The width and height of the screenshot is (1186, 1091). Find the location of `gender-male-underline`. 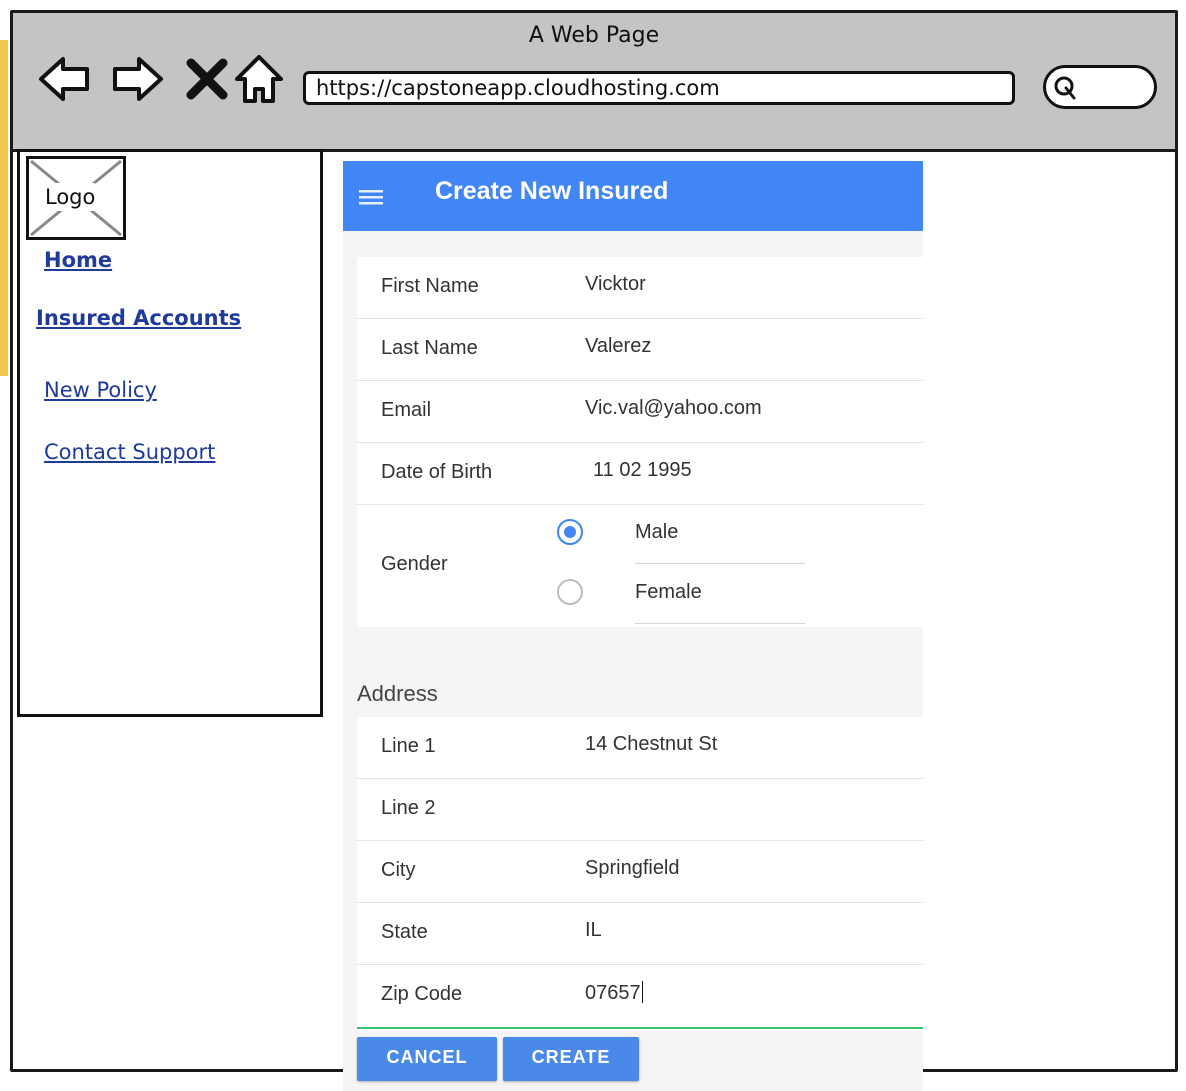

gender-male-underline is located at coordinates (720, 563).